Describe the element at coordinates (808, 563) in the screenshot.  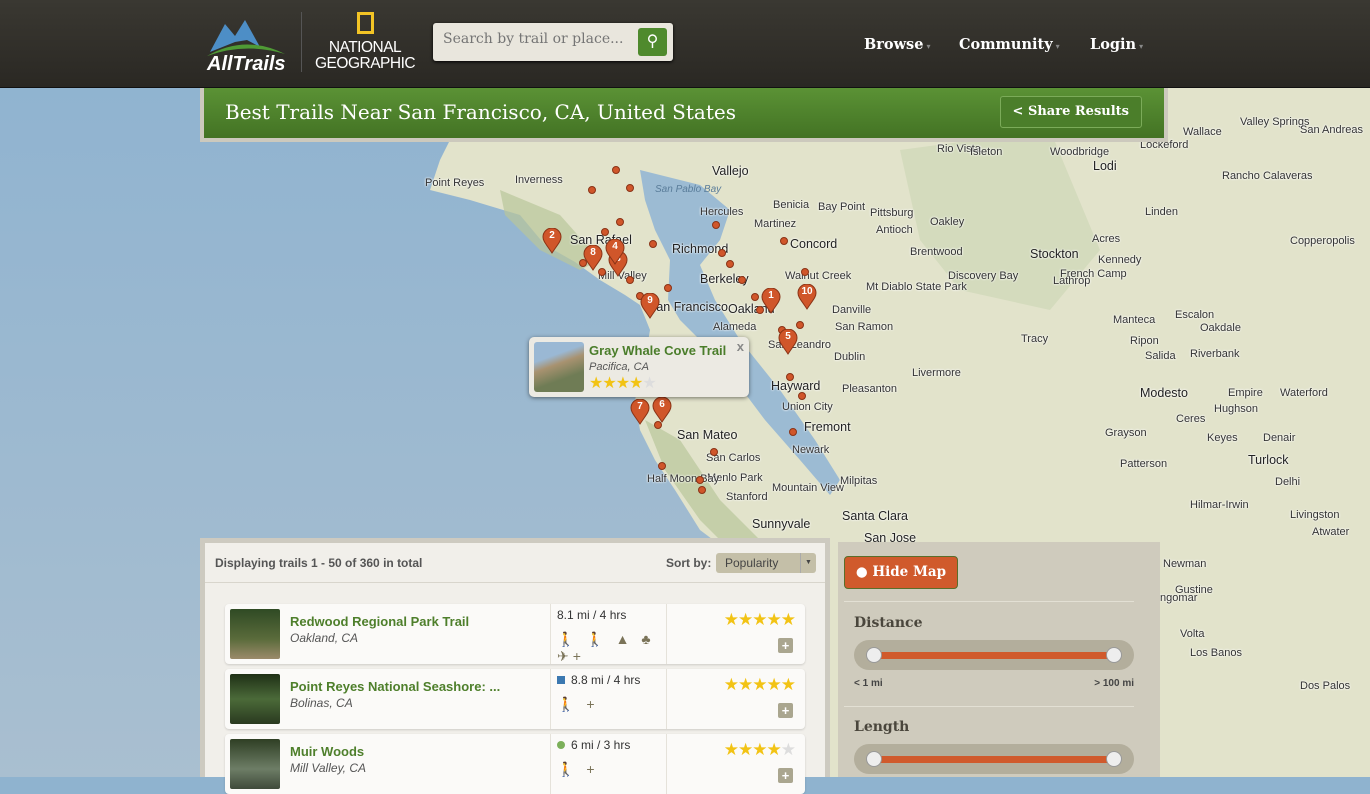
I see `chevron-down-icon: ▼` at that location.